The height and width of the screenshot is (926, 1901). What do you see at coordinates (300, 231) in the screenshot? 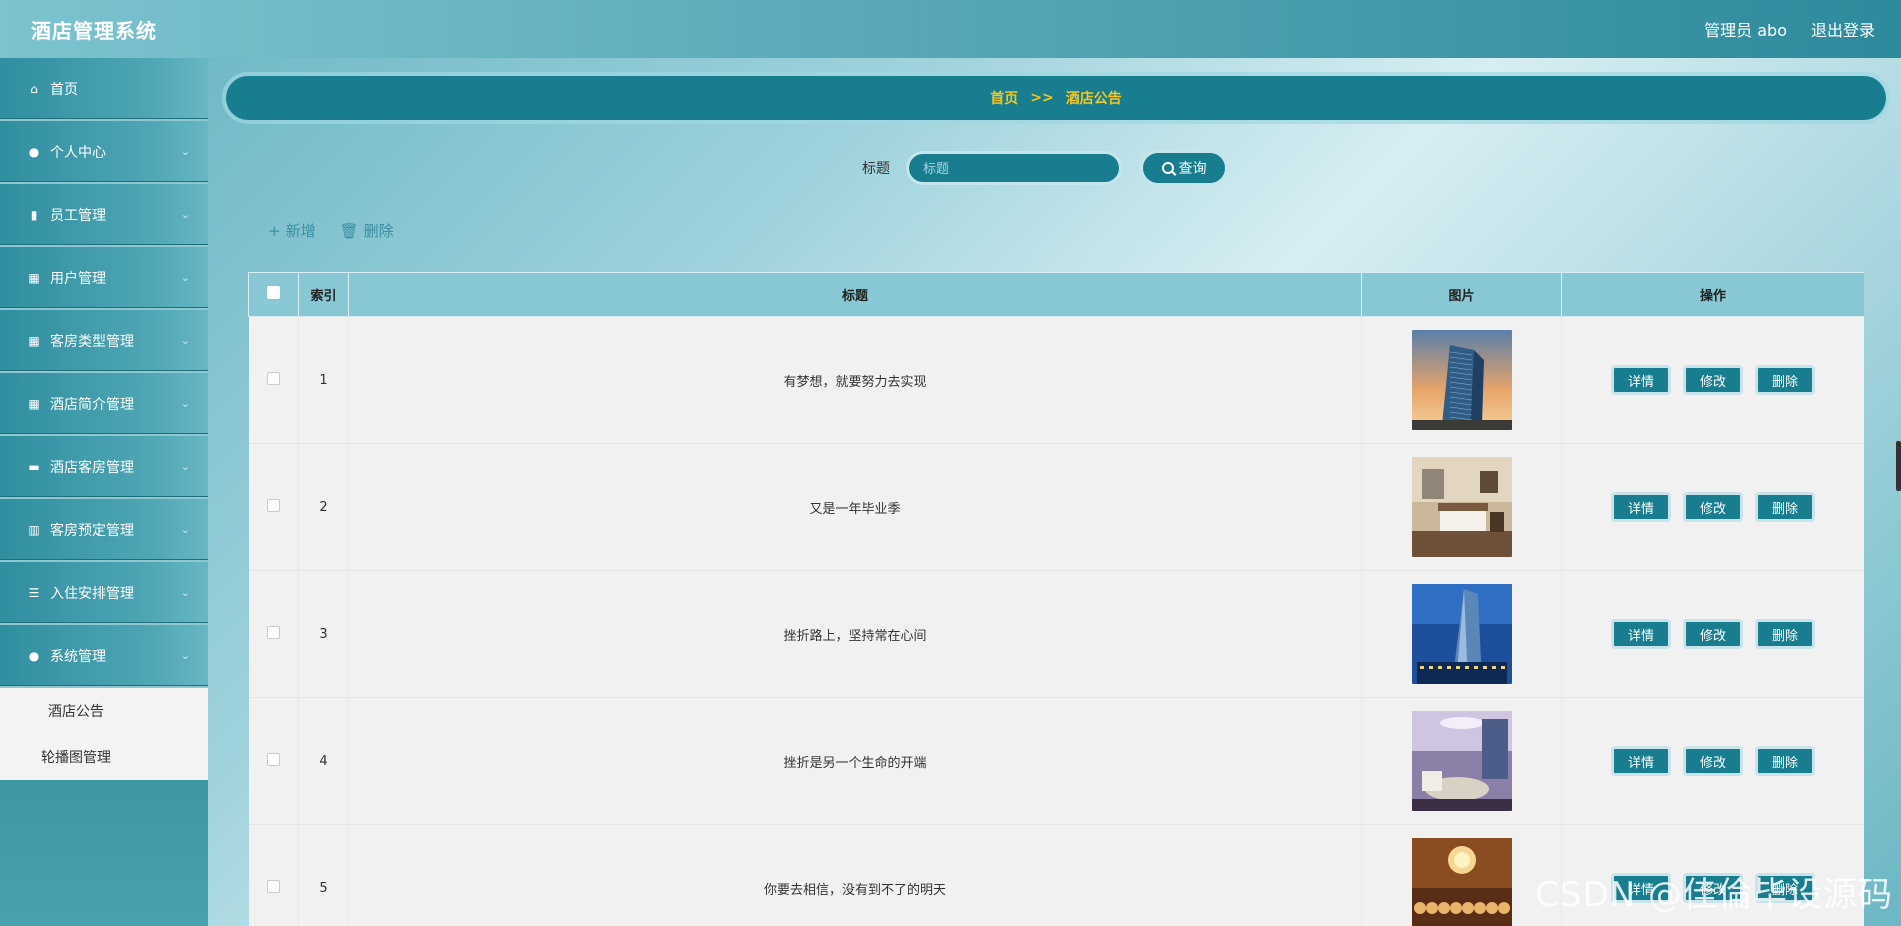
I see `add-button-label: 新增` at bounding box center [300, 231].